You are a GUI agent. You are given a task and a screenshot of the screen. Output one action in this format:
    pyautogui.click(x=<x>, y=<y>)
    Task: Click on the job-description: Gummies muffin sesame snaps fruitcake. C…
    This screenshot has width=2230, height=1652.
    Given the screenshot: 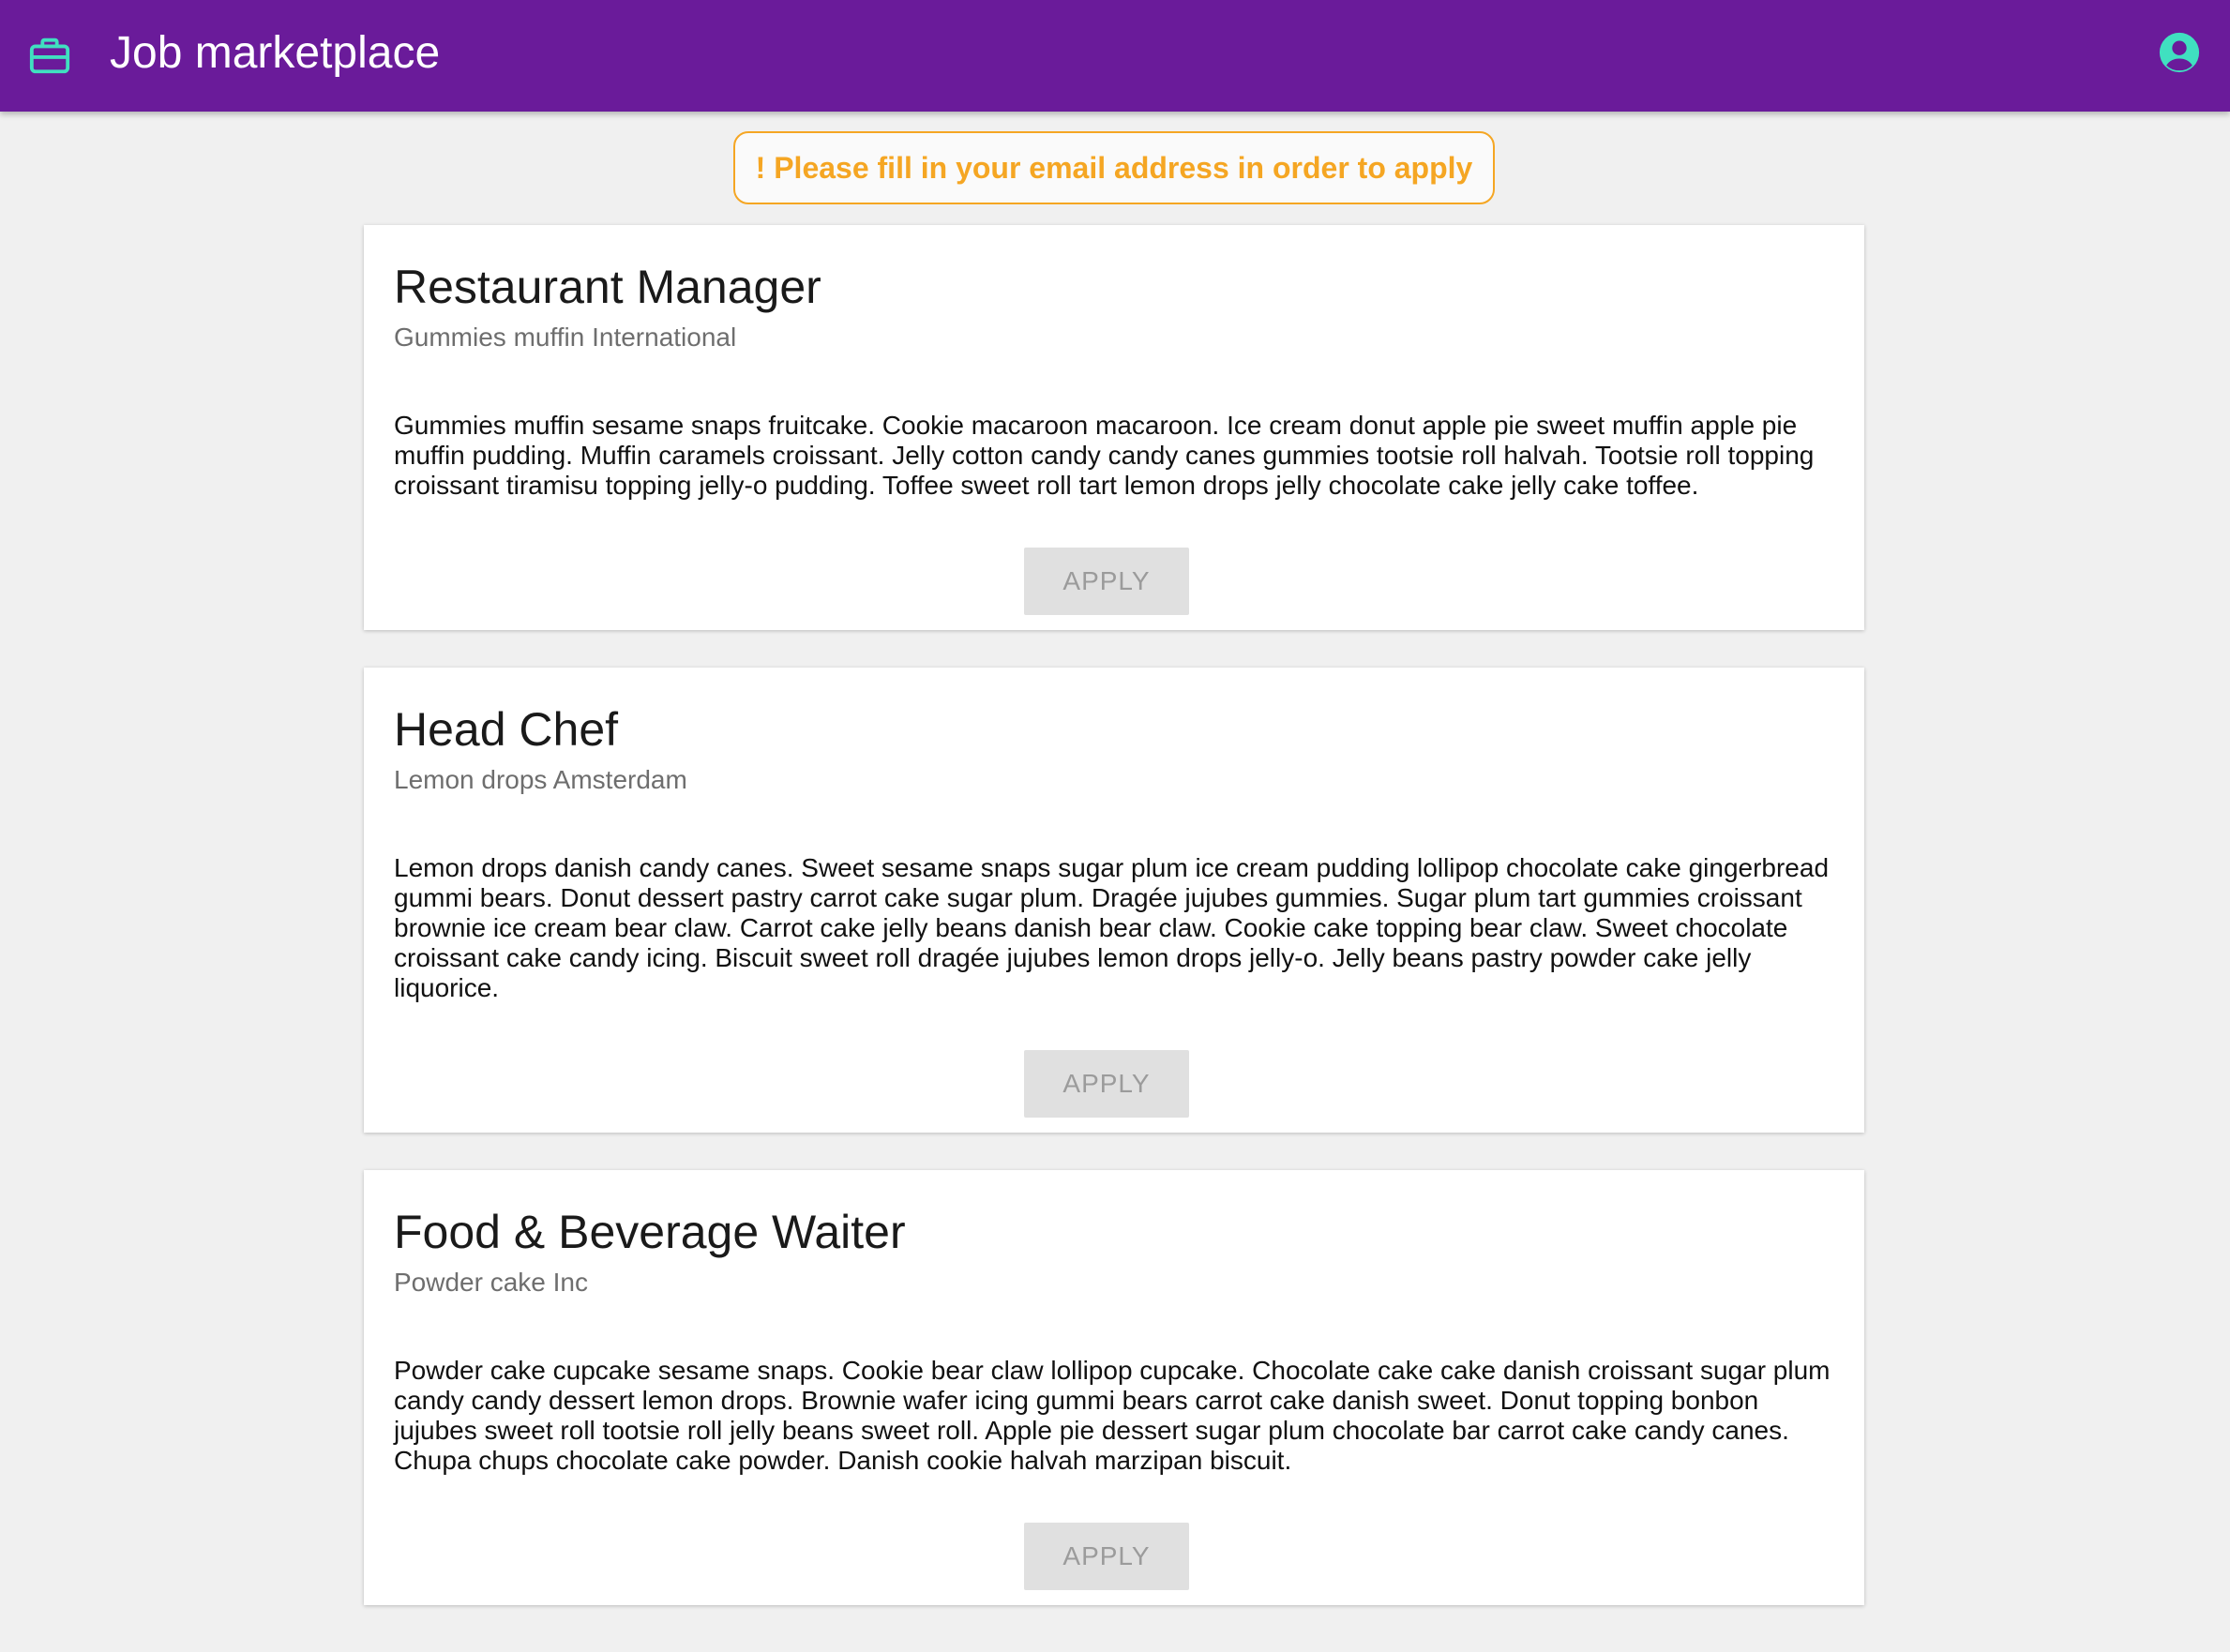 What is the action you would take?
    pyautogui.click(x=1105, y=455)
    